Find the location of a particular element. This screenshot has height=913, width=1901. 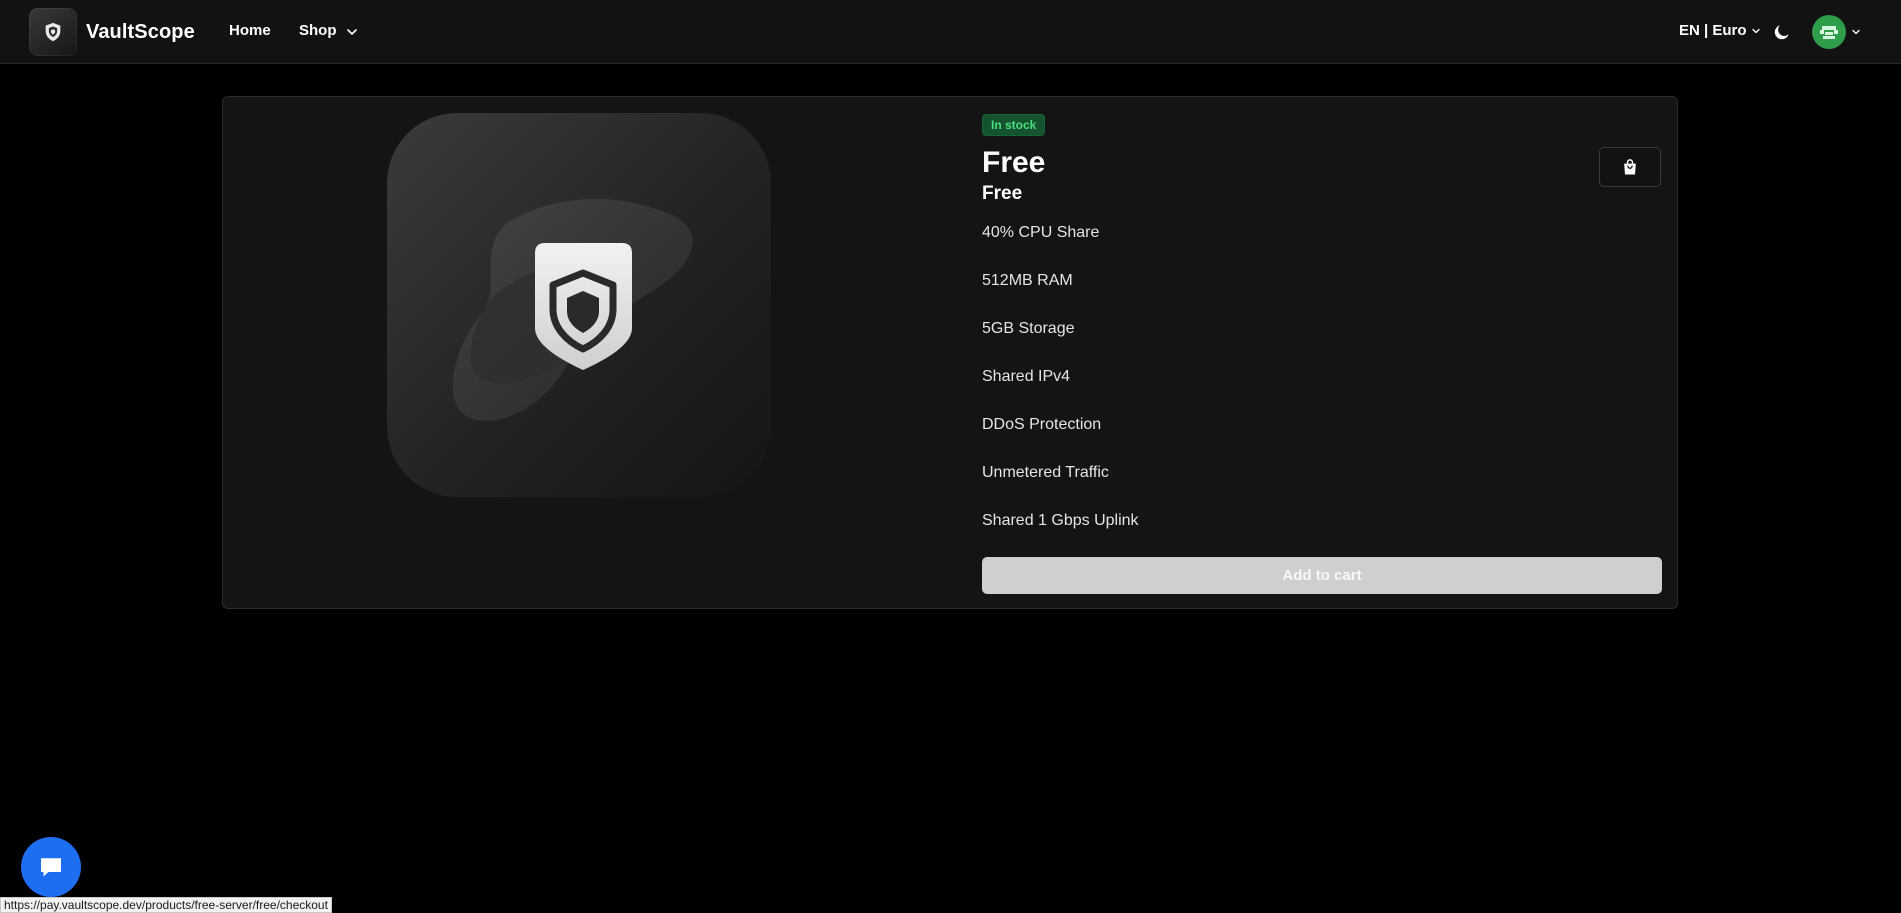

feature-item: DDoS Protection is located at coordinates (1042, 424).